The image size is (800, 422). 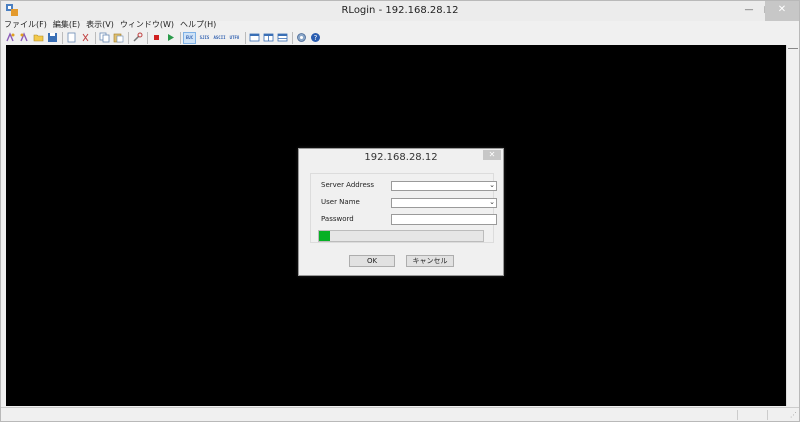 What do you see at coordinates (10, 38) in the screenshot?
I see `new-connection-icon` at bounding box center [10, 38].